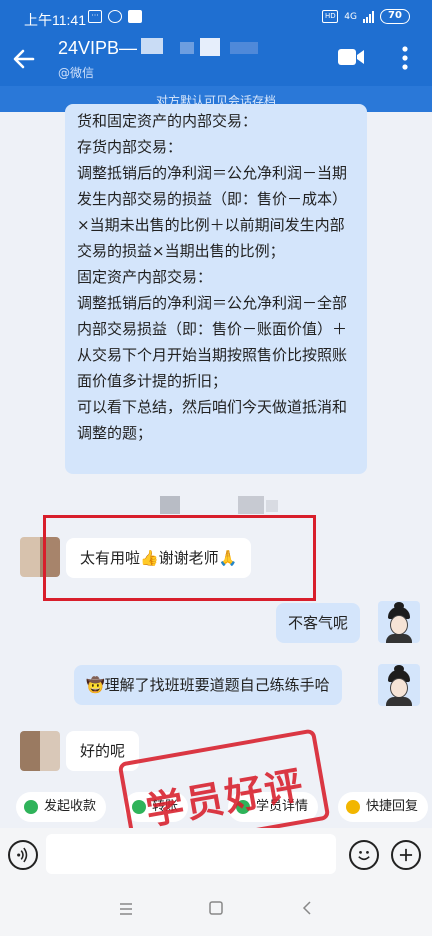 Image resolution: width=432 pixels, height=936 pixels. I want to click on notification-icons: ···, so click(115, 16).